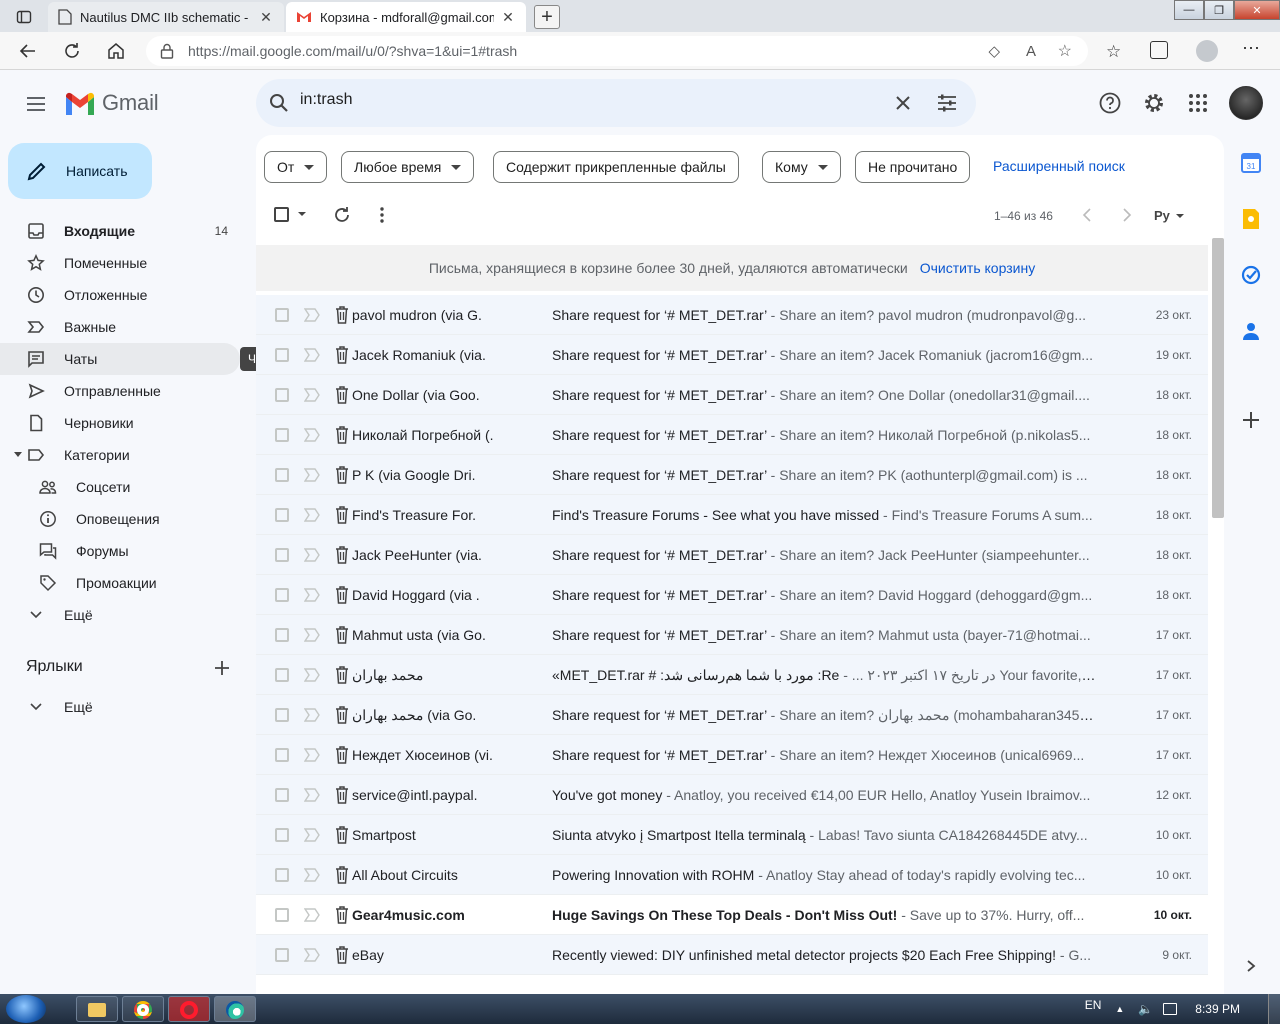 The height and width of the screenshot is (1024, 1280). I want to click on settings-button, so click(1154, 103).